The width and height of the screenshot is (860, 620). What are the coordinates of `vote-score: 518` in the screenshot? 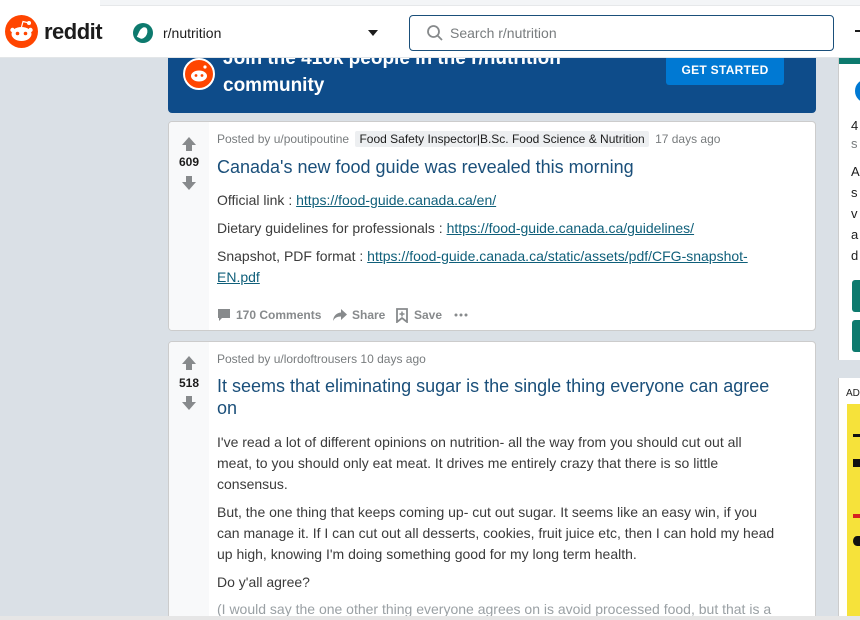 It's located at (189, 383).